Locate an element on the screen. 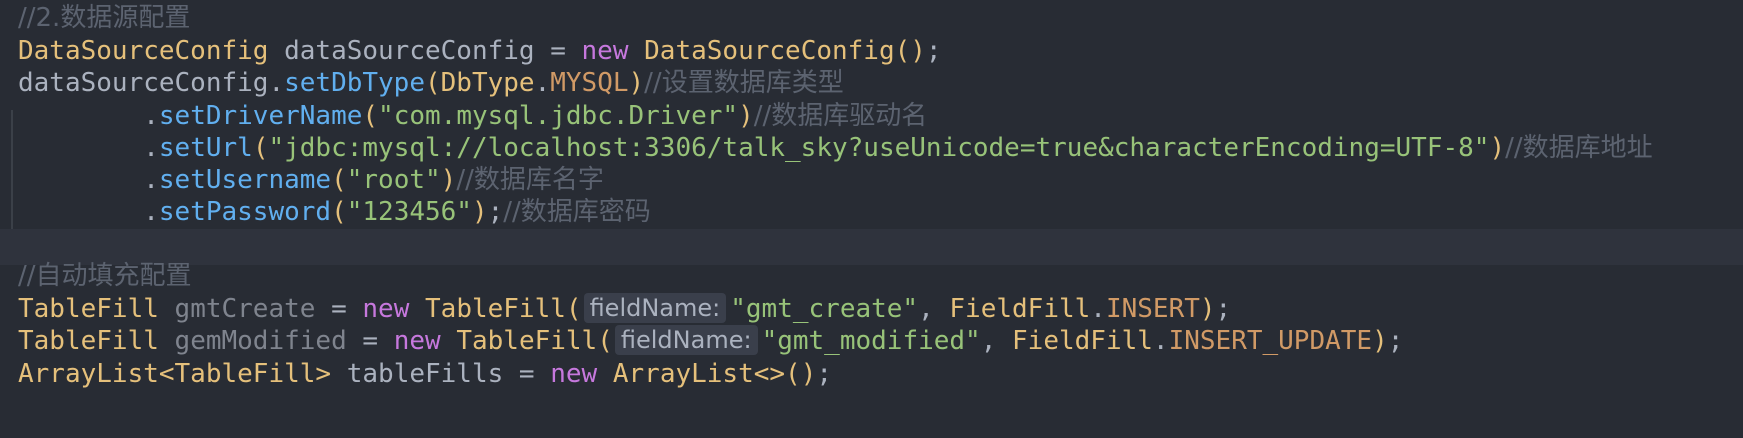 The height and width of the screenshot is (438, 1743). comment: //数据库密码 is located at coordinates (577, 212).